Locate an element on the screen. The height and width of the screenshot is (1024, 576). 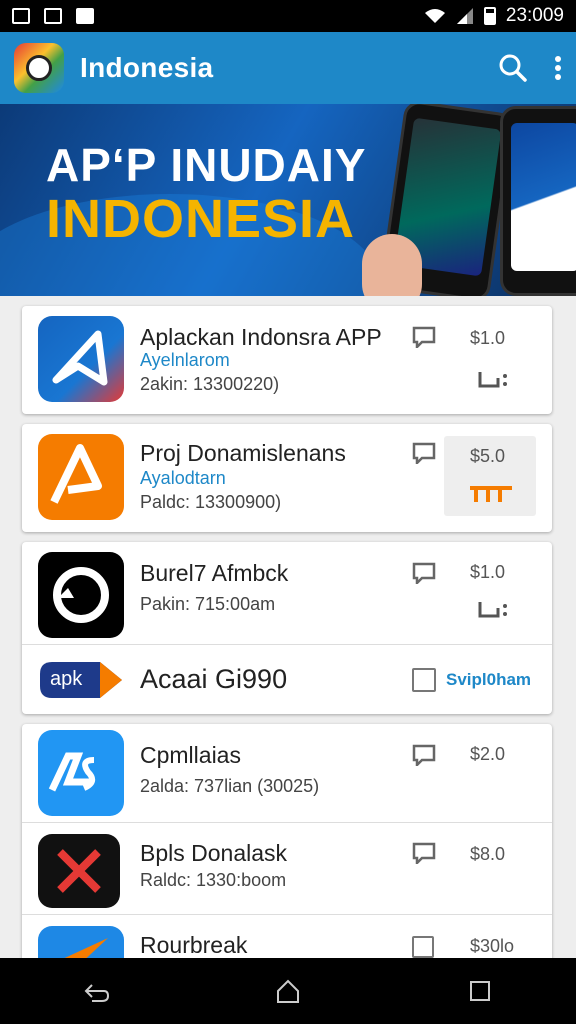
app-bar: Indonesia is located at coordinates (288, 68).